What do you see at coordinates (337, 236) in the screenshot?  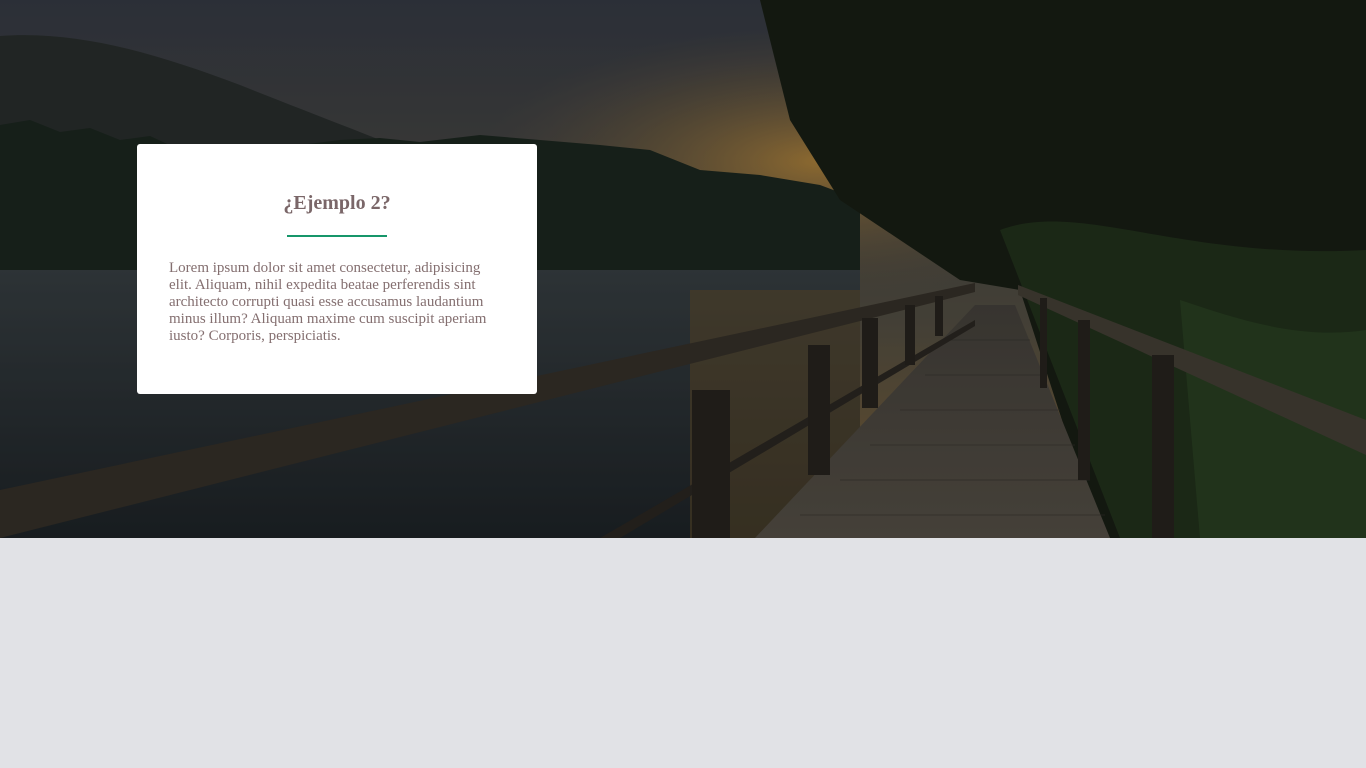 I see `title-underline` at bounding box center [337, 236].